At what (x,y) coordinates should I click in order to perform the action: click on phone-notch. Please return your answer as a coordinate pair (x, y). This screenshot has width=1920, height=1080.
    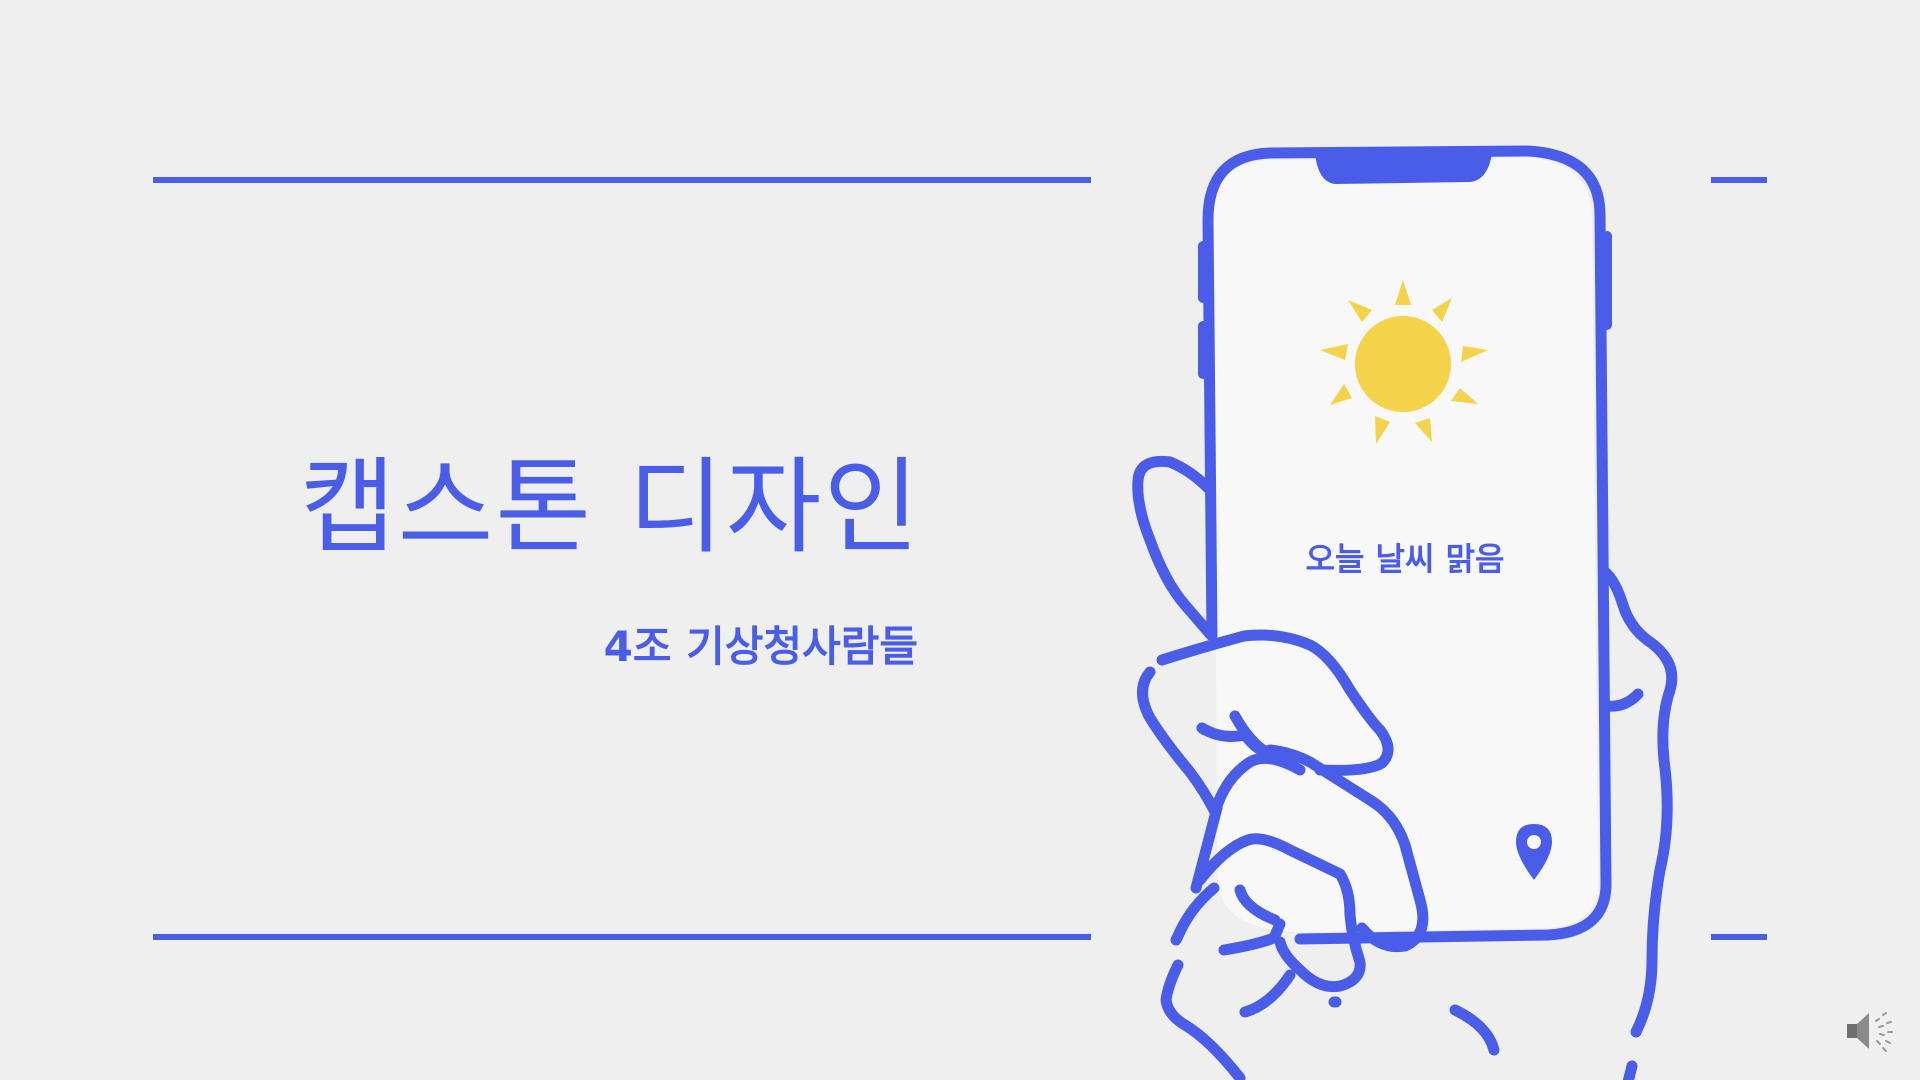
    Looking at the image, I should click on (1403, 168).